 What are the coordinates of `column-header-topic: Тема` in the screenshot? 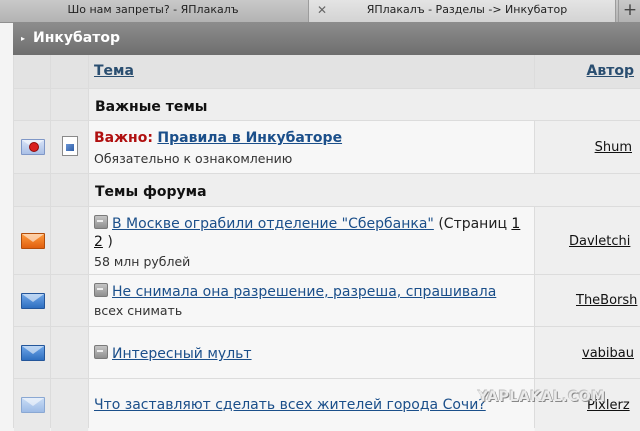 It's located at (114, 71).